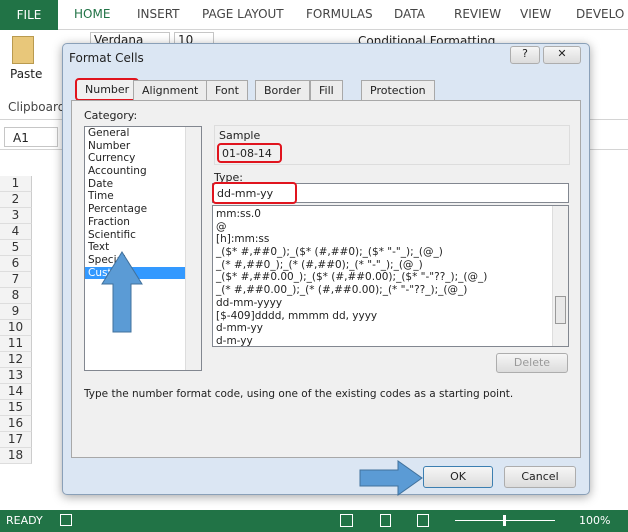 This screenshot has width=628, height=532. Describe the element at coordinates (135, 235) in the screenshot. I see `category-item: Scientific` at that location.